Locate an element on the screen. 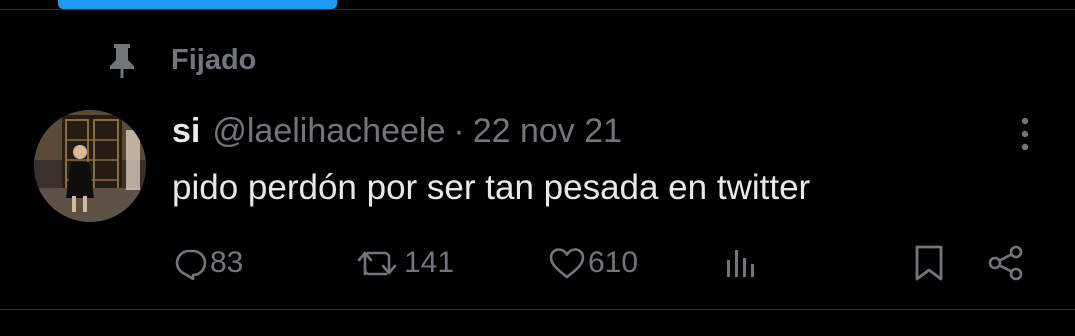 Image resolution: width=1075 pixels, height=336 pixels. retweet-button: 141 is located at coordinates (405, 263).